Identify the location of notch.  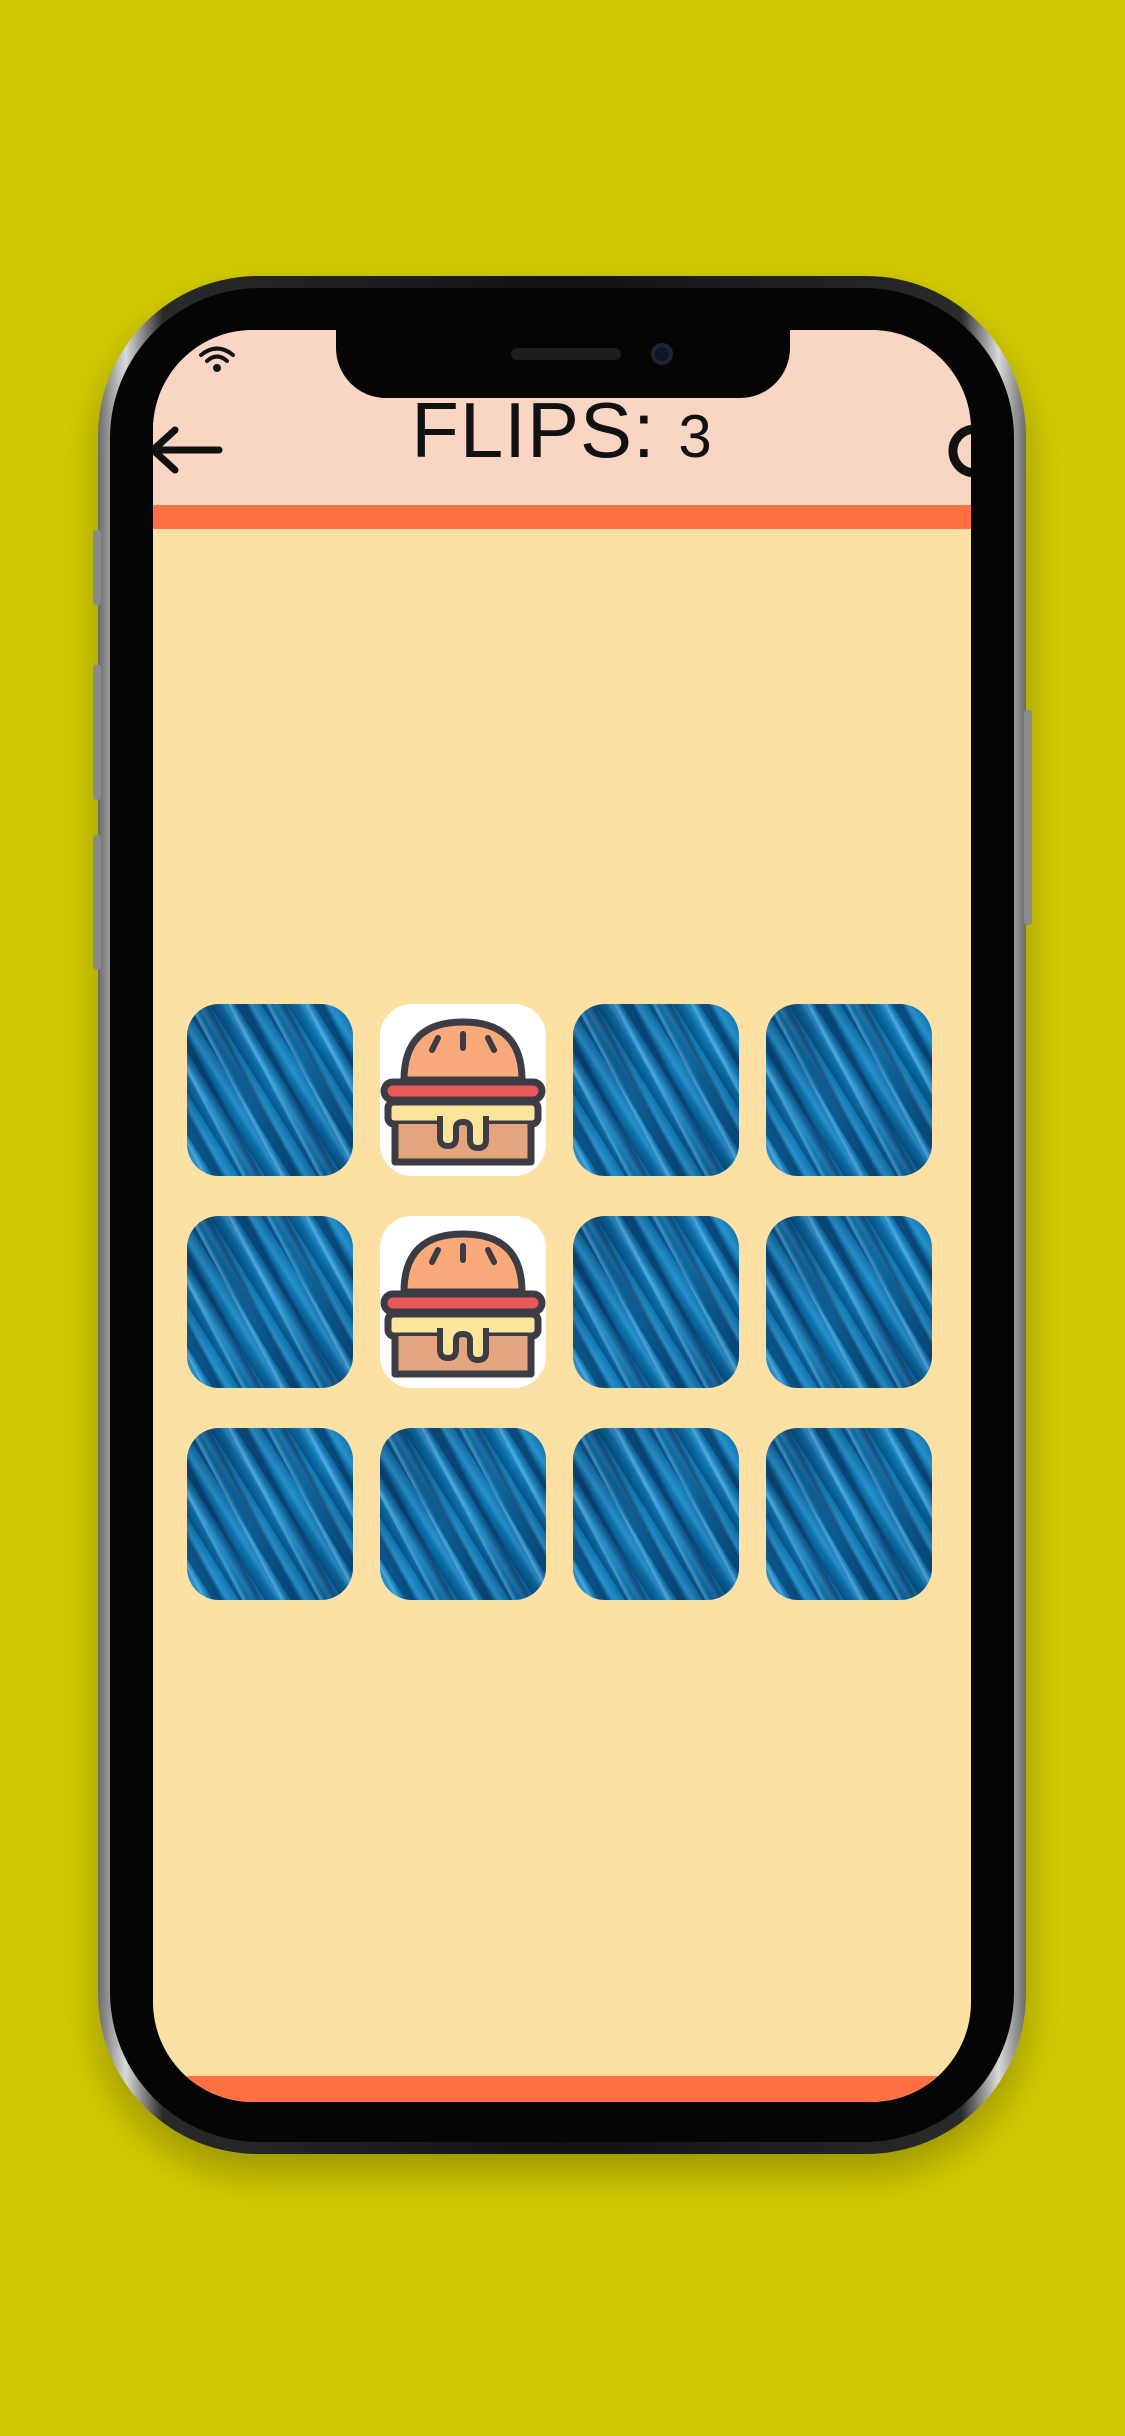
(563, 364).